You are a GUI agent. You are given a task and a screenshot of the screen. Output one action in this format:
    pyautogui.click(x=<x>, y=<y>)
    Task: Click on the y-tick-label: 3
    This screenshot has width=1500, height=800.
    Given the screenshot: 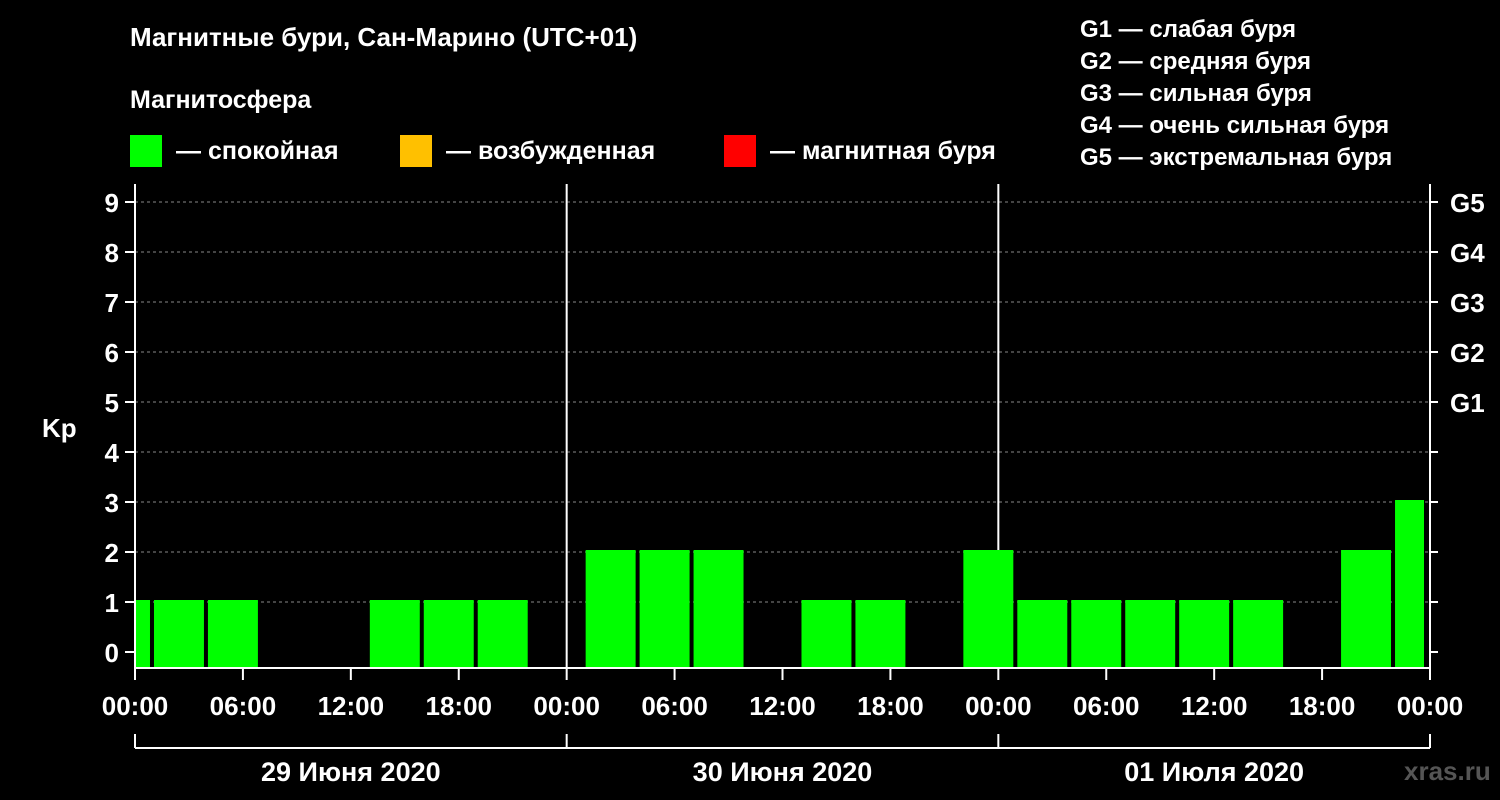 What is the action you would take?
    pyautogui.click(x=112, y=503)
    